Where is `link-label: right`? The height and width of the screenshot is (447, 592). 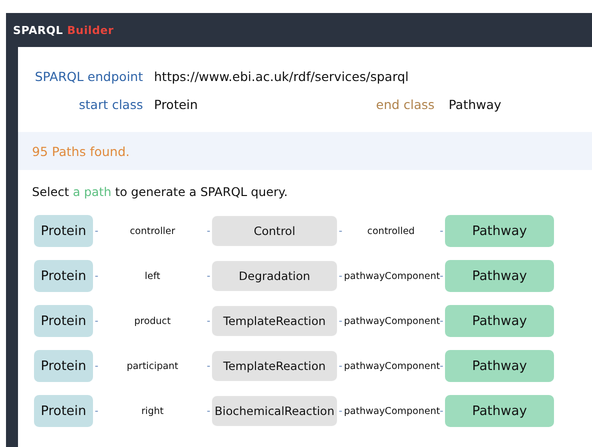
link-label: right is located at coordinates (152, 411).